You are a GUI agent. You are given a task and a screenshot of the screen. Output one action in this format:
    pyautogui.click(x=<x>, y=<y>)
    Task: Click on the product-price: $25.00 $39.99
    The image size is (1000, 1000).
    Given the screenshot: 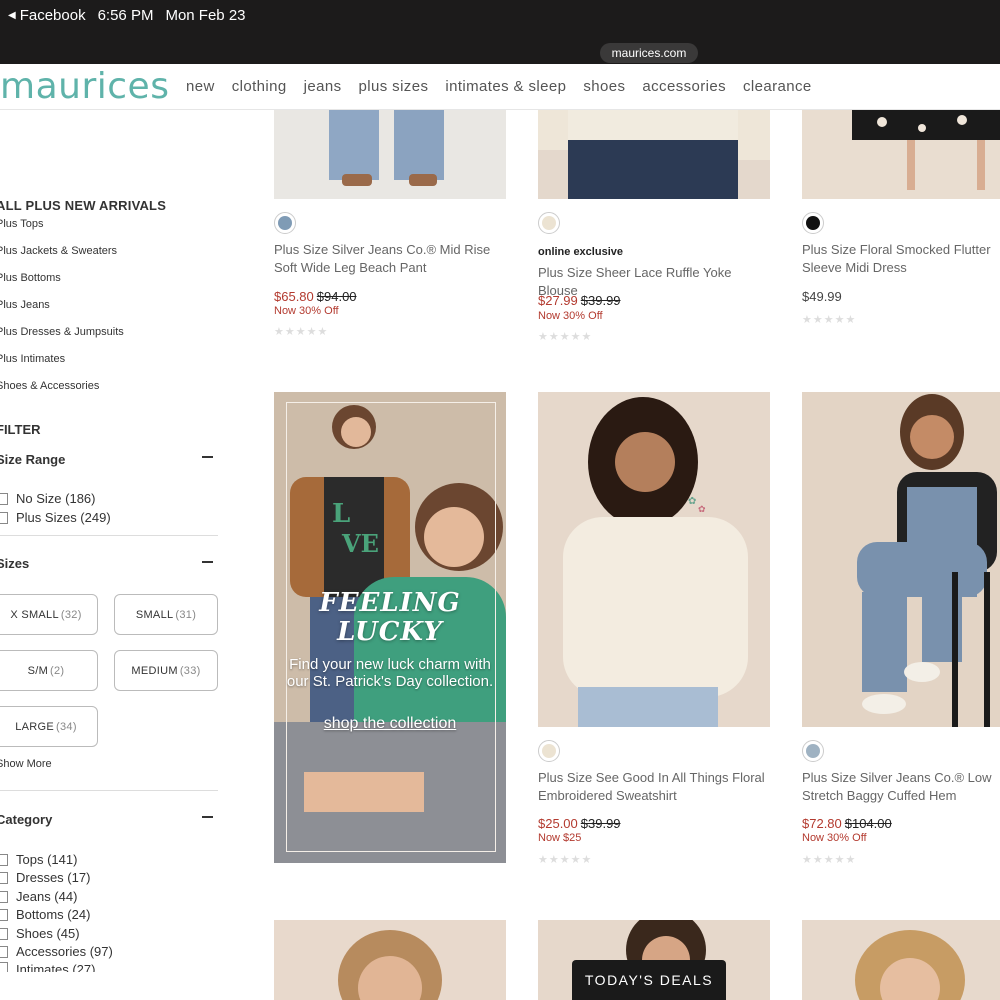 What is the action you would take?
    pyautogui.click(x=579, y=823)
    